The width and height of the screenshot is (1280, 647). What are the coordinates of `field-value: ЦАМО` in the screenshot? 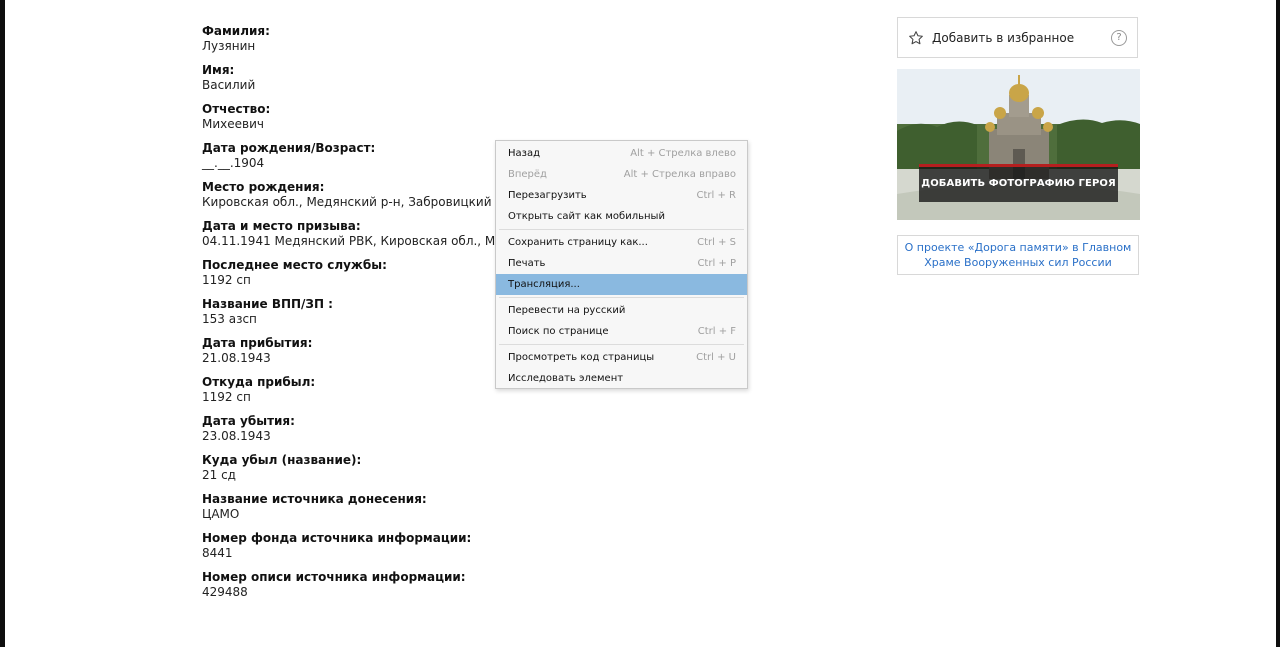 It's located at (221, 514).